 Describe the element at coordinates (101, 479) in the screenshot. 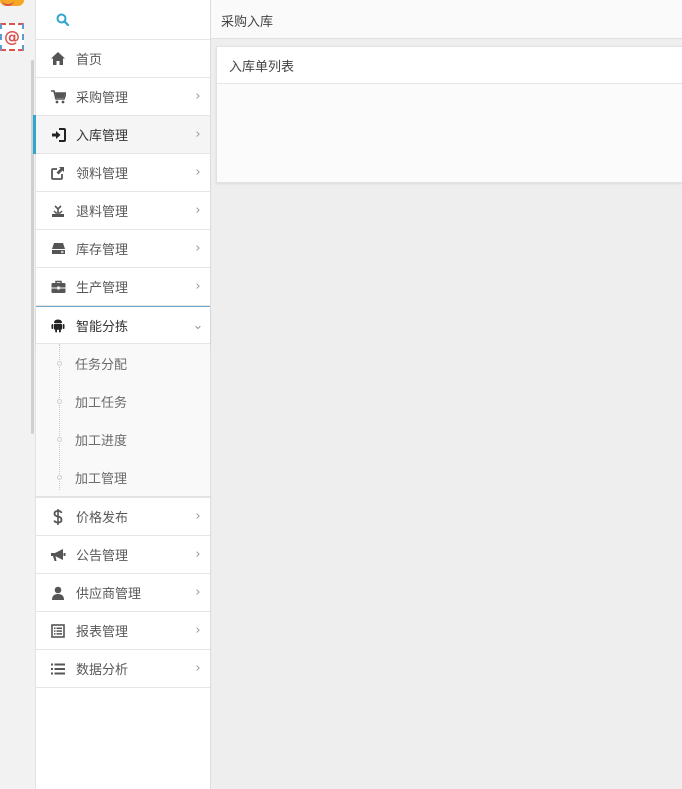

I see `submenu-item-label: 加工管理` at that location.